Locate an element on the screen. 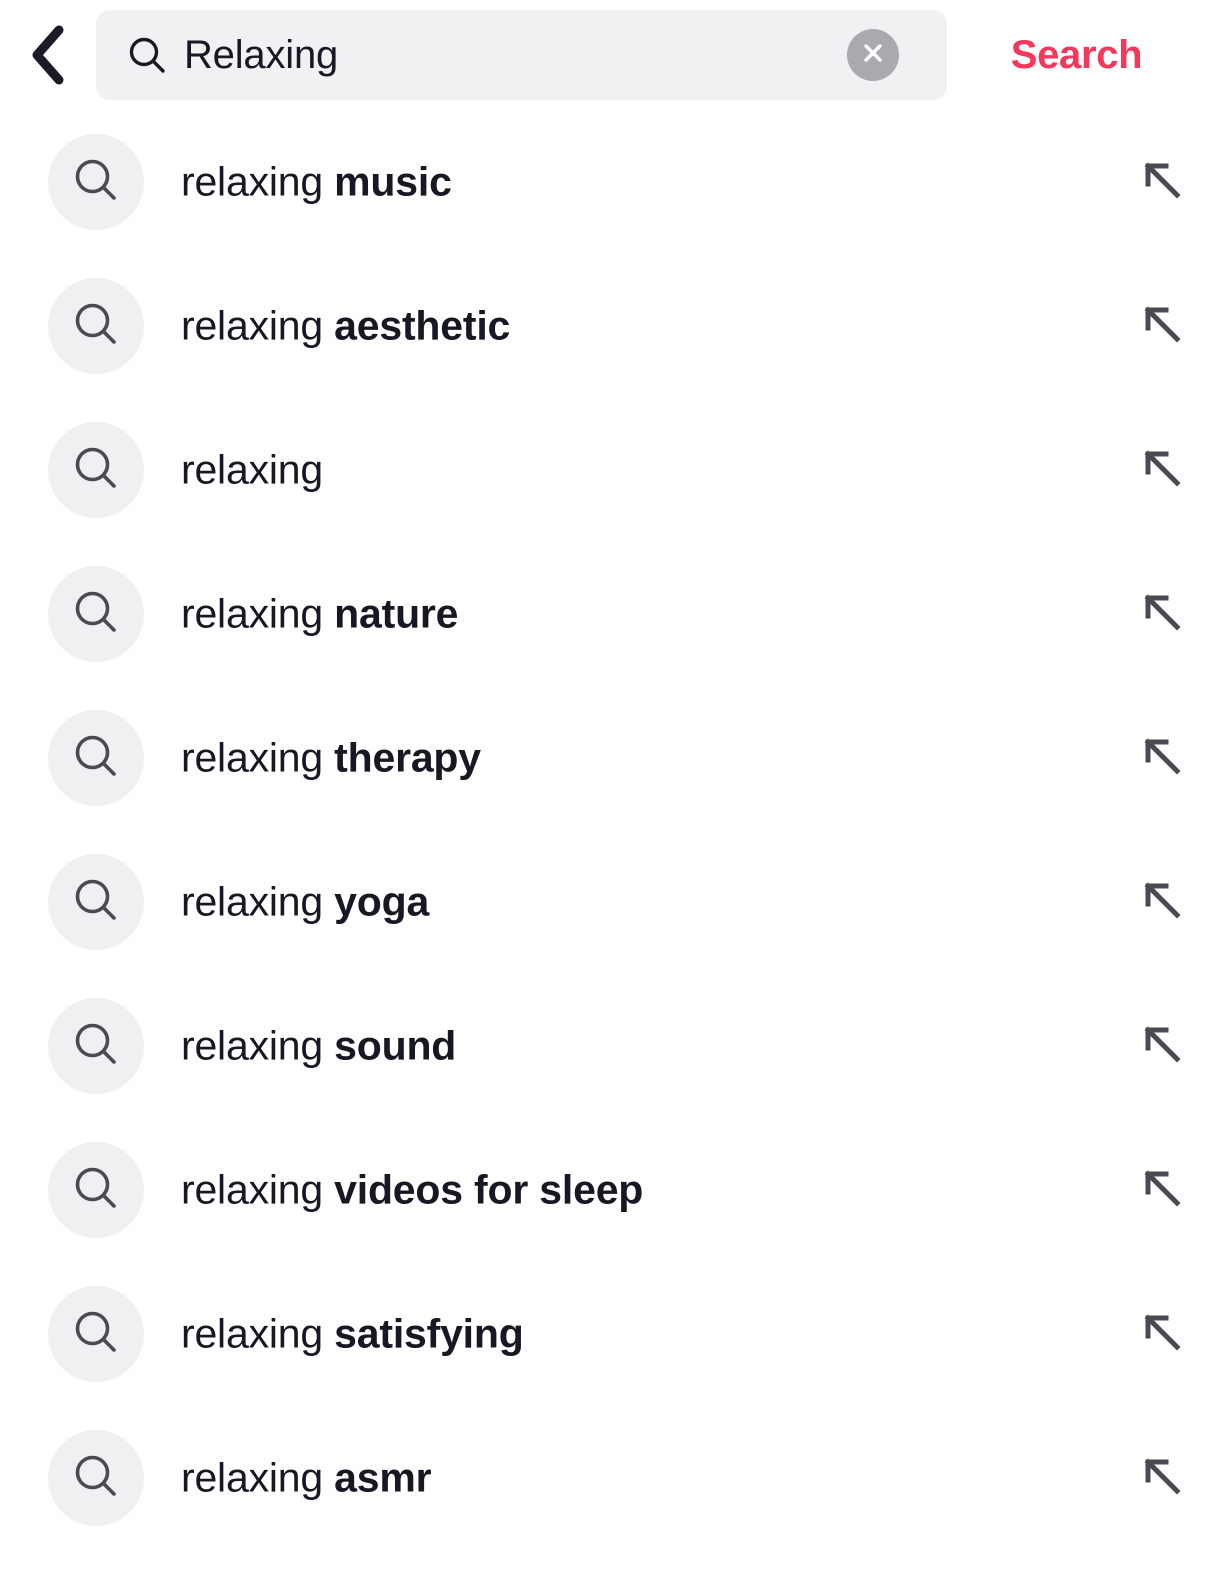 Image resolution: width=1224 pixels, height=1569 pixels. suggestion-label: relaxing yoga is located at coordinates (305, 901).